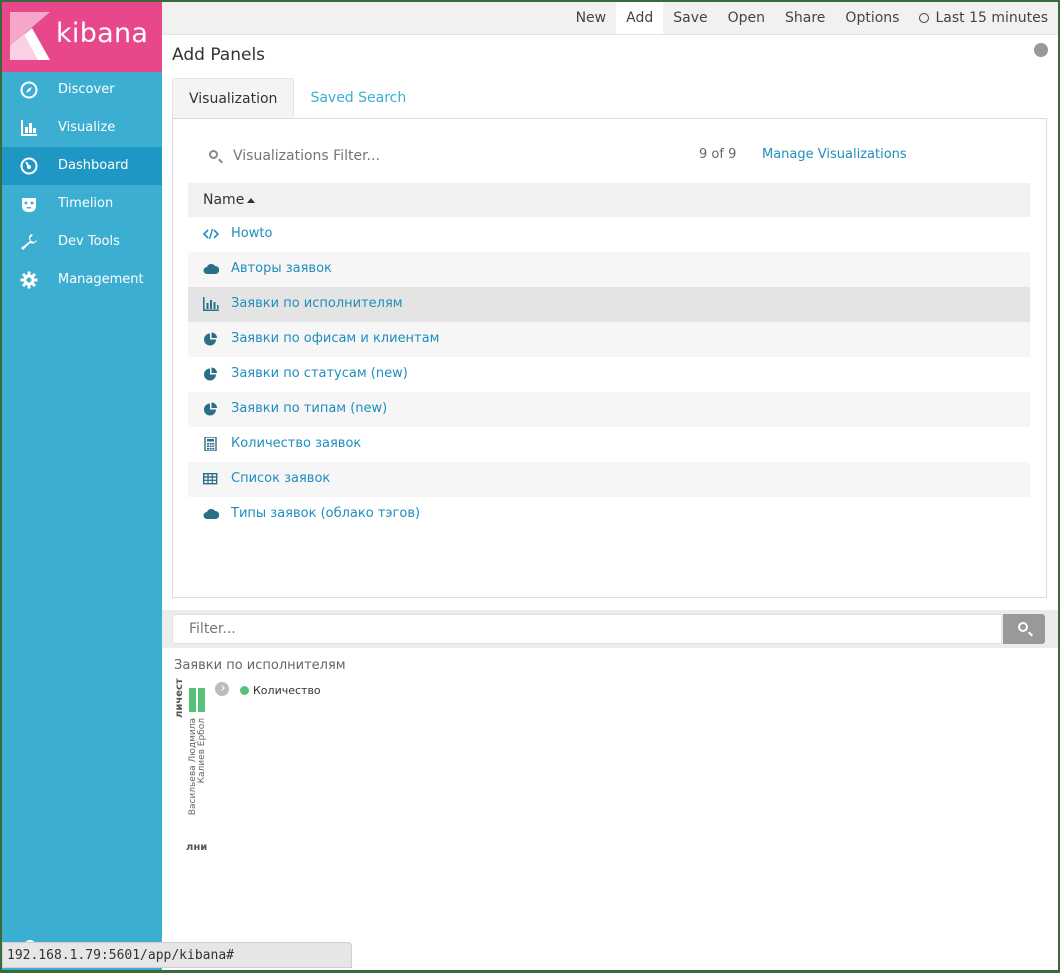 This screenshot has width=1060, height=973. What do you see at coordinates (244, 690) in the screenshot?
I see `legend-color-dot` at bounding box center [244, 690].